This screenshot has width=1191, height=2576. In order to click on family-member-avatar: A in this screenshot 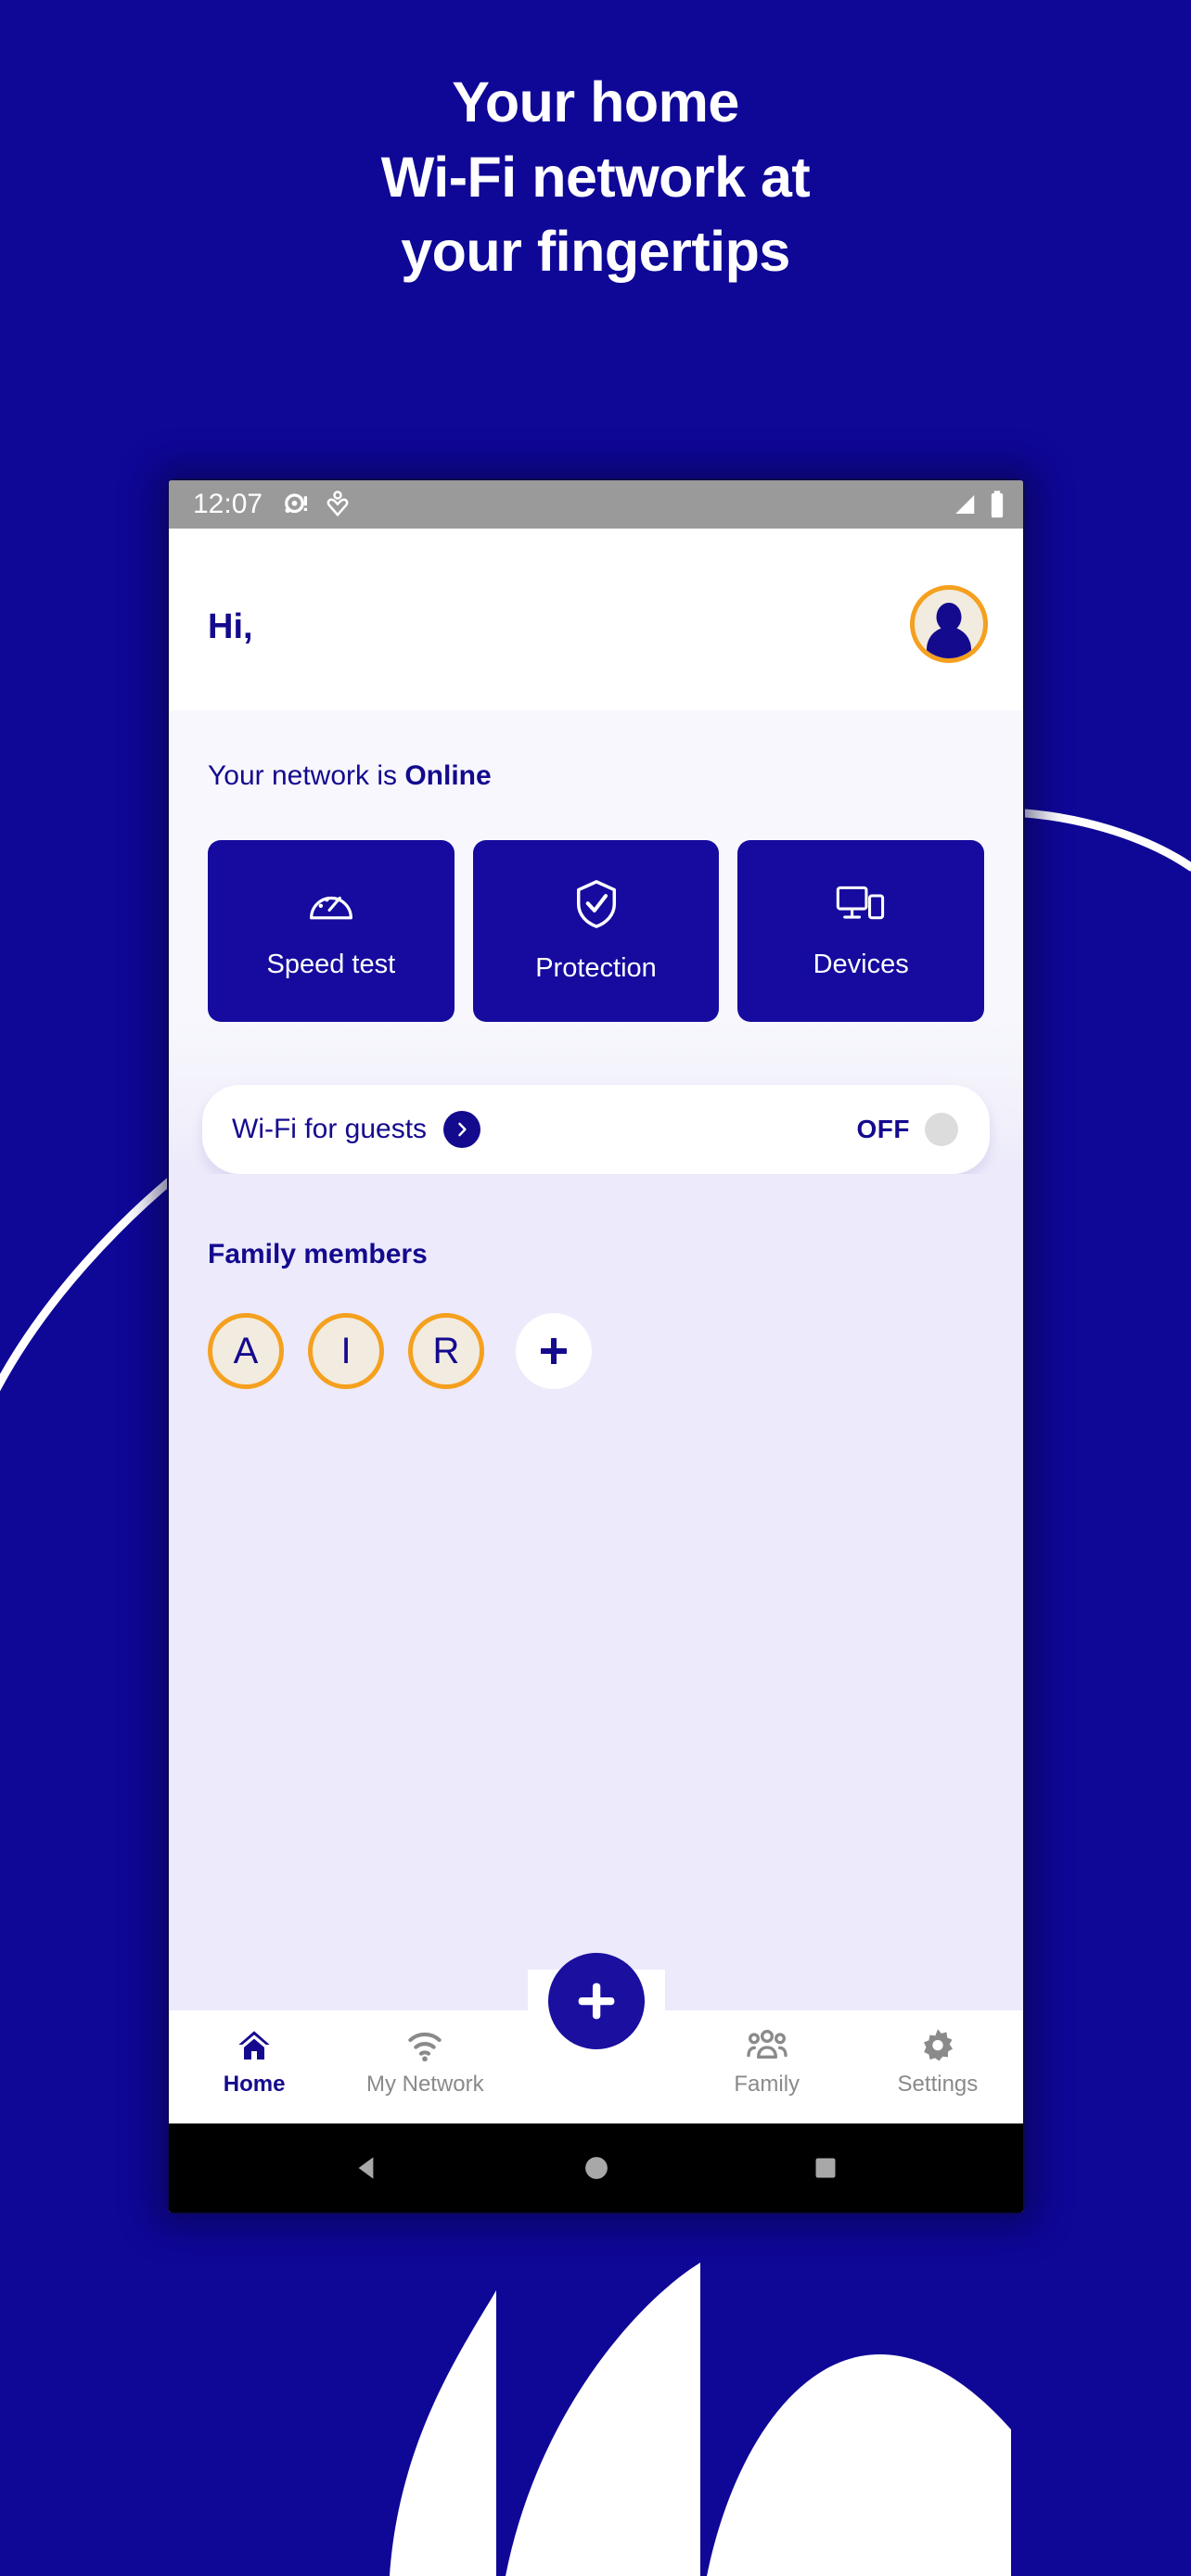, I will do `click(246, 1351)`.